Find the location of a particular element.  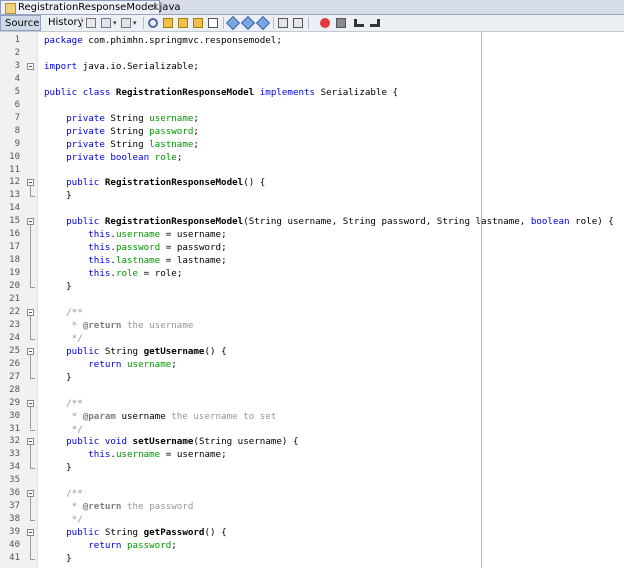

line-number: 14 is located at coordinates (14, 208).